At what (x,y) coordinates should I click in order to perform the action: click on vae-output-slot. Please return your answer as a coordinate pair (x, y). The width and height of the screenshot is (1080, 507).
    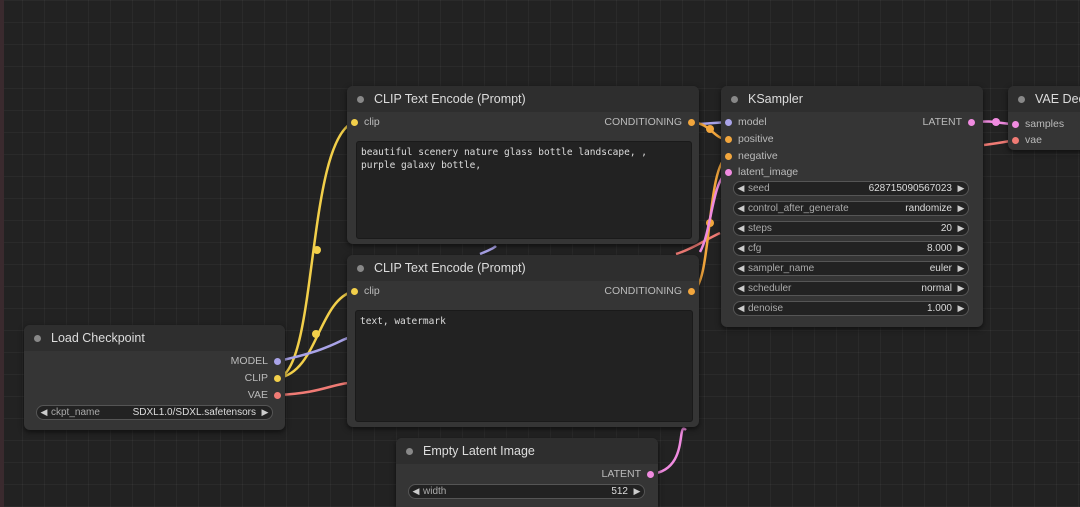
    Looking at the image, I should click on (277, 395).